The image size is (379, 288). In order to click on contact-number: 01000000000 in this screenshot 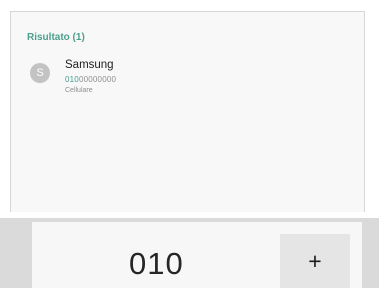, I will do `click(90, 79)`.